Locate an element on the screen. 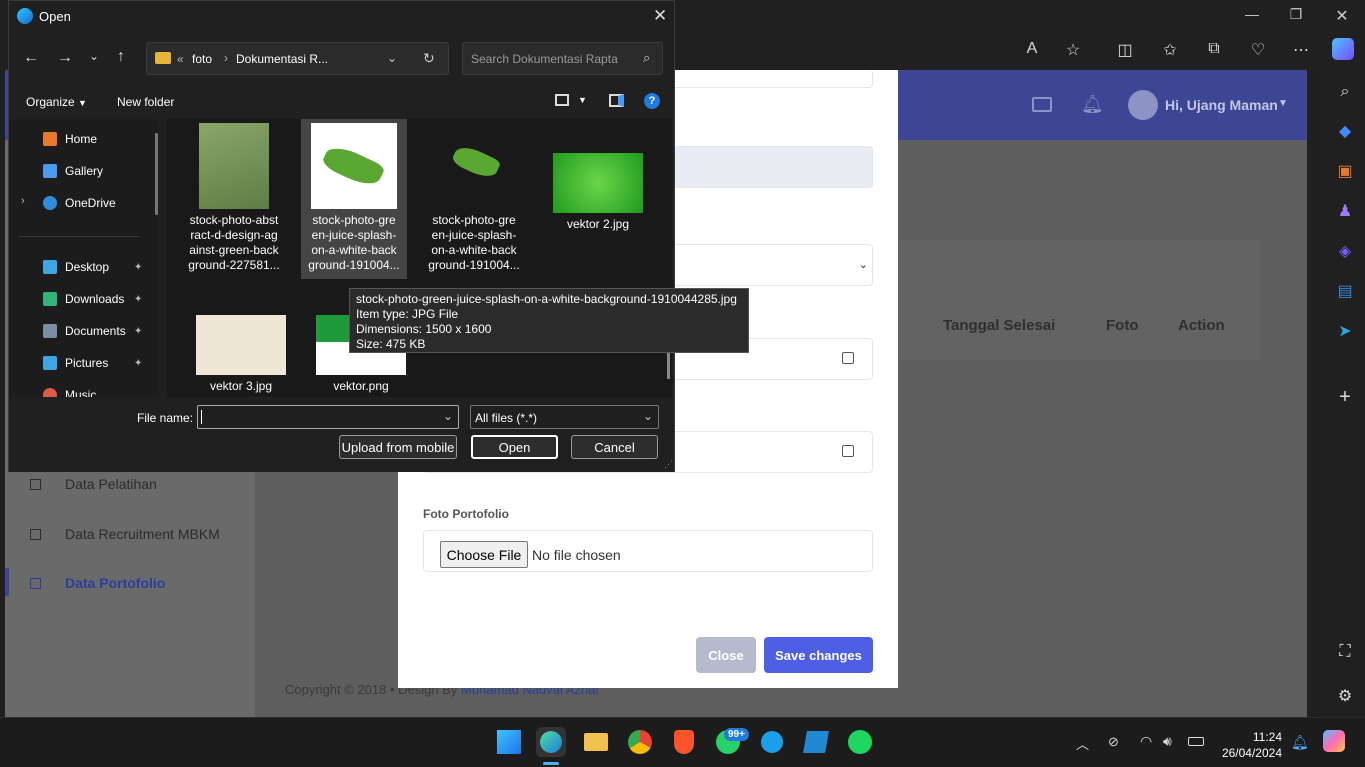  send-icon: ➤ is located at coordinates (1345, 332).